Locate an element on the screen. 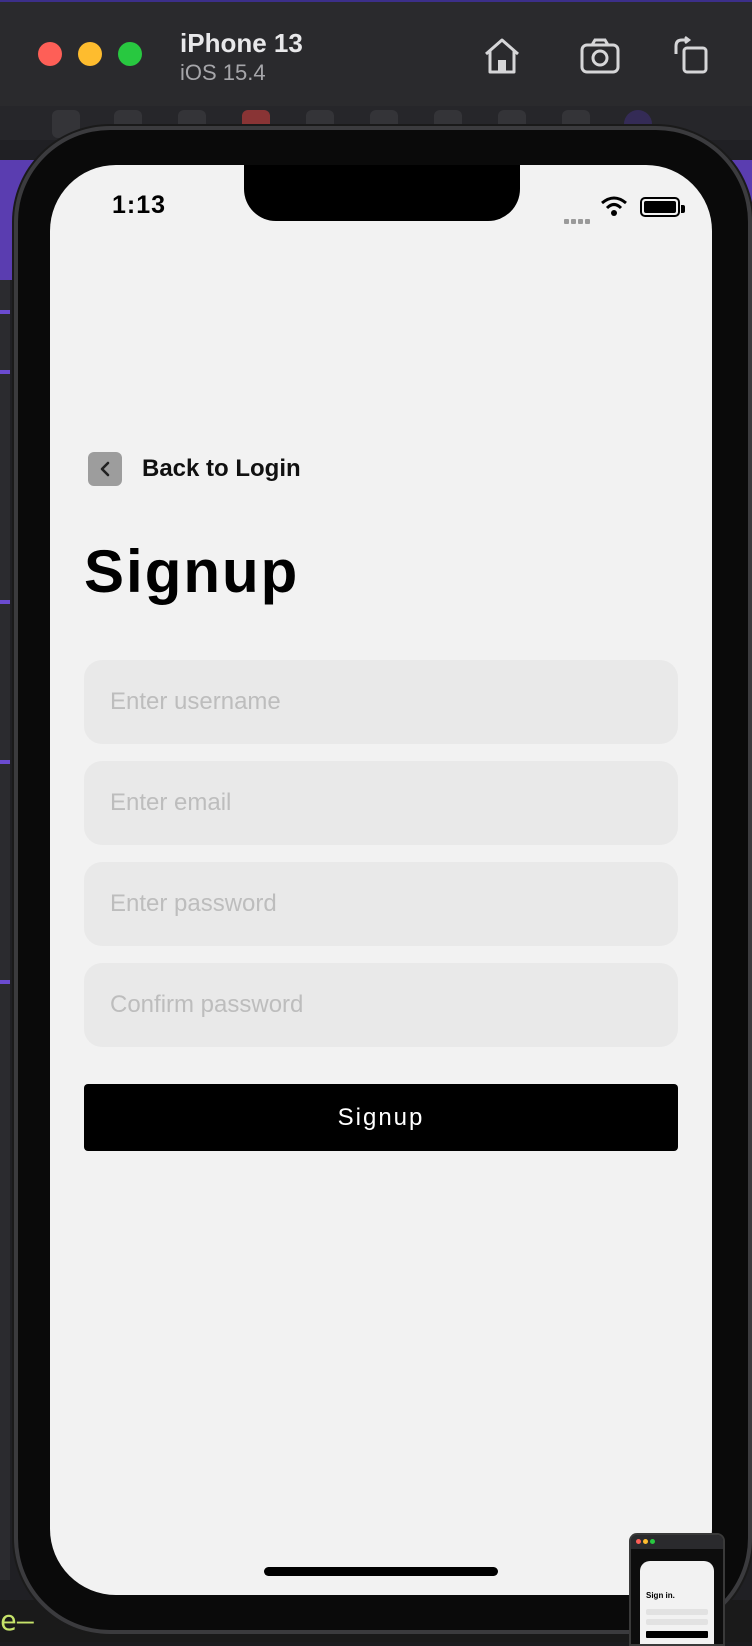 Image resolution: width=752 pixels, height=1646 pixels. desktop-left-edge is located at coordinates (5, 930).